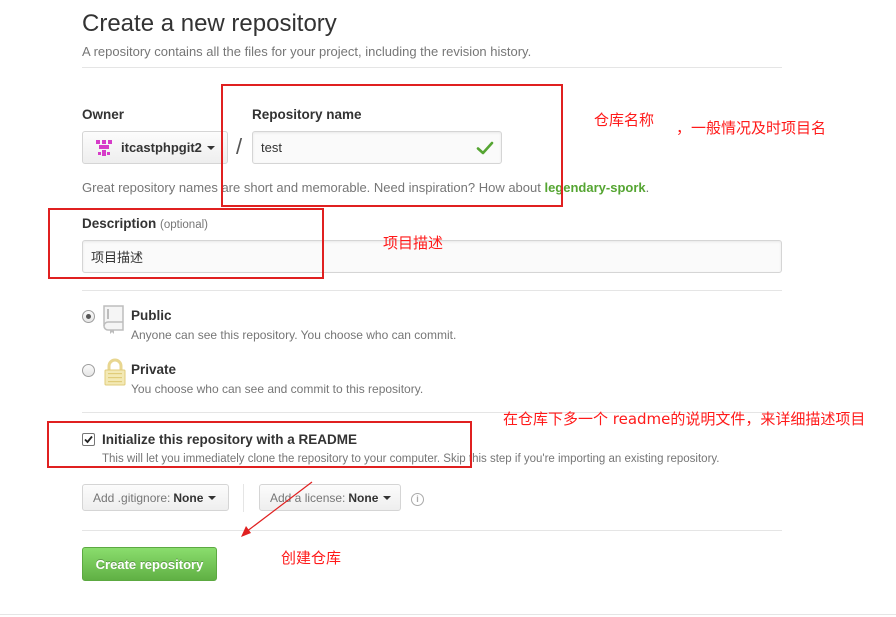 The width and height of the screenshot is (896, 617). What do you see at coordinates (259, 444) in the screenshot?
I see `annotation-box-readme` at bounding box center [259, 444].